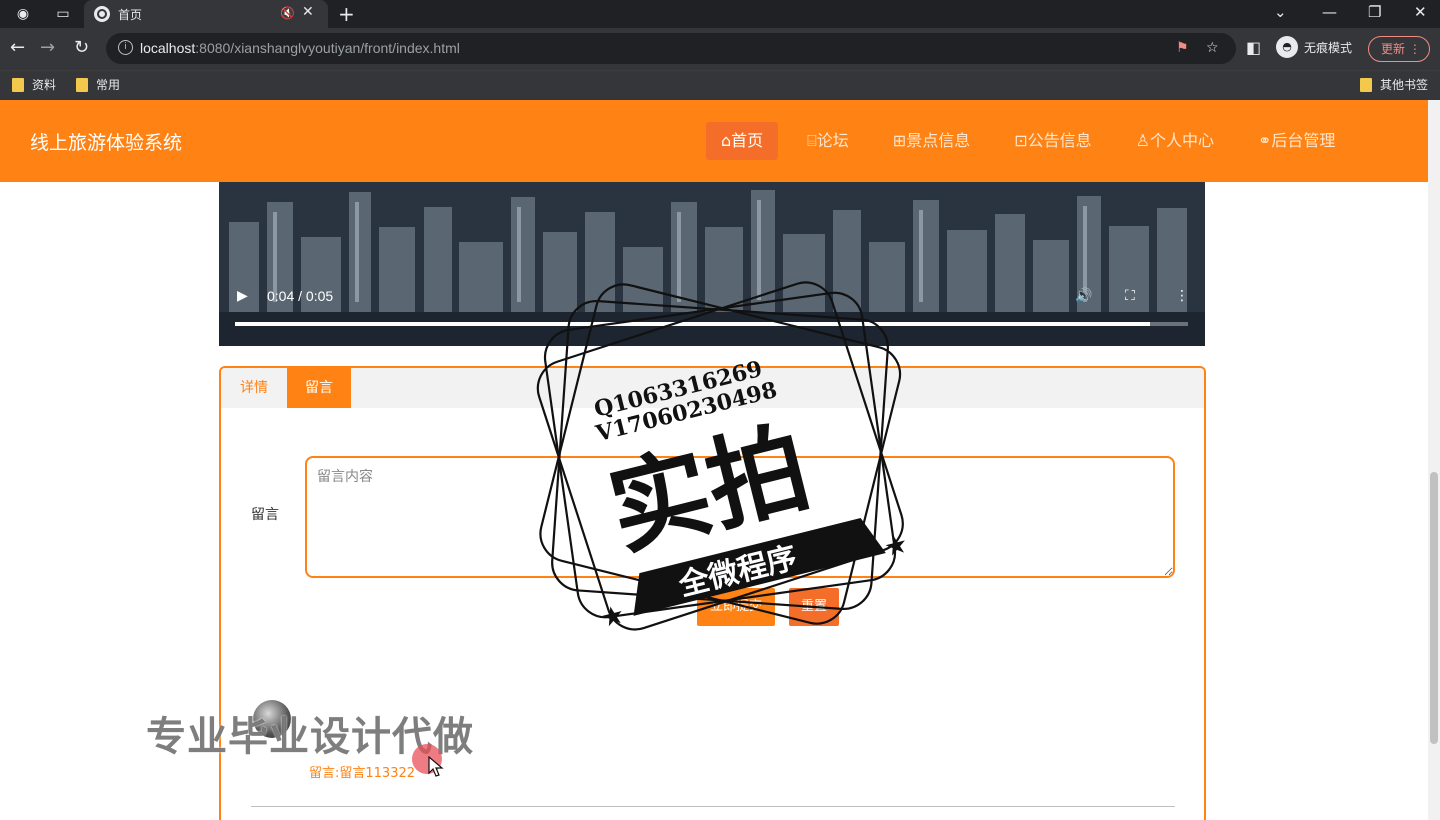 The width and height of the screenshot is (1440, 820). Describe the element at coordinates (828, 141) in the screenshot. I see `nav-item-forum: ⌸论坛` at that location.